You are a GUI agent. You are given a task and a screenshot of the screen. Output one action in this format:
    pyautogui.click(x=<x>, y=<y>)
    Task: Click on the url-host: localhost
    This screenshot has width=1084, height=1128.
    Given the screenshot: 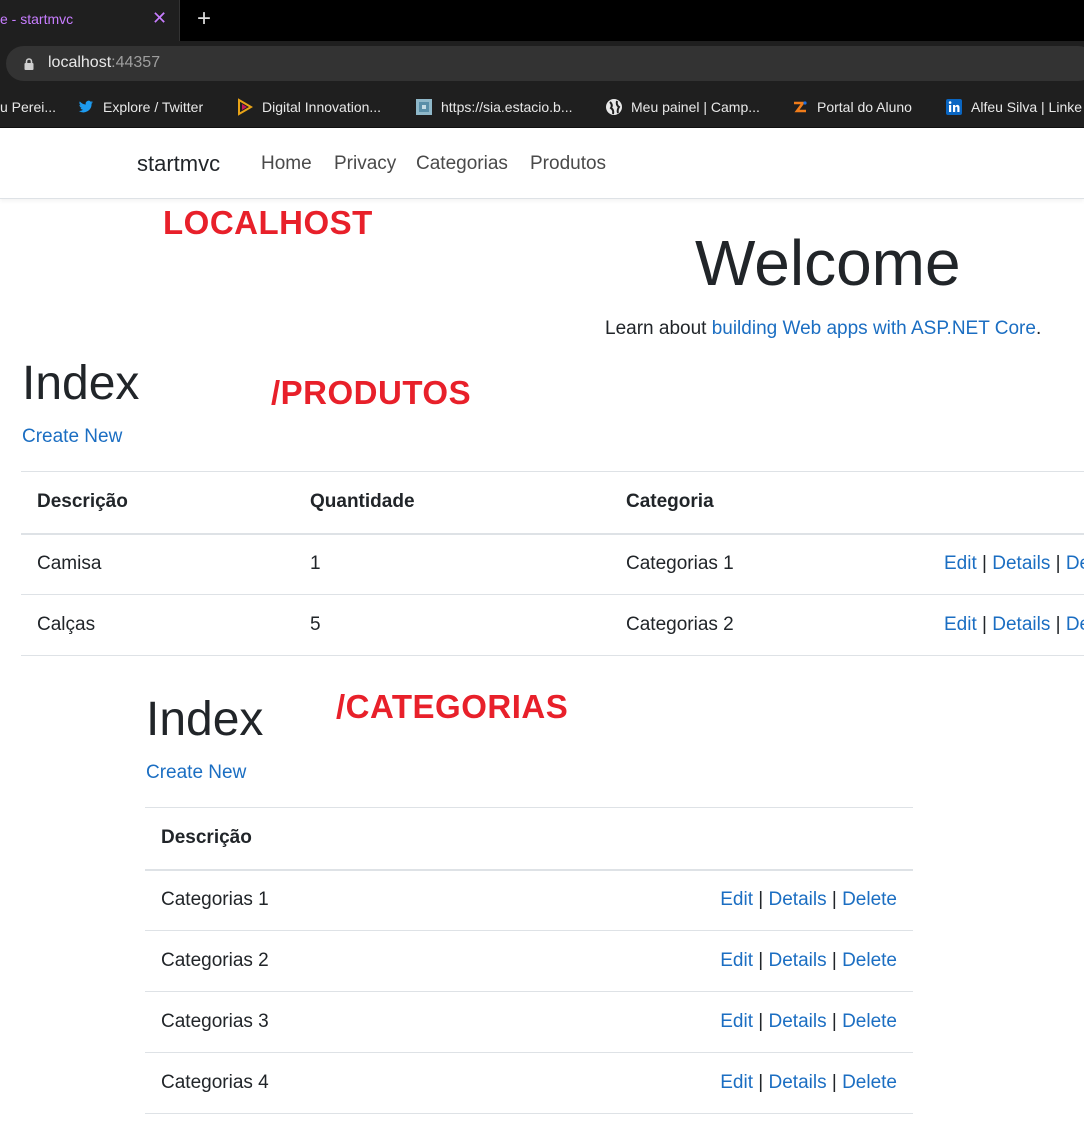 What is the action you would take?
    pyautogui.click(x=80, y=62)
    